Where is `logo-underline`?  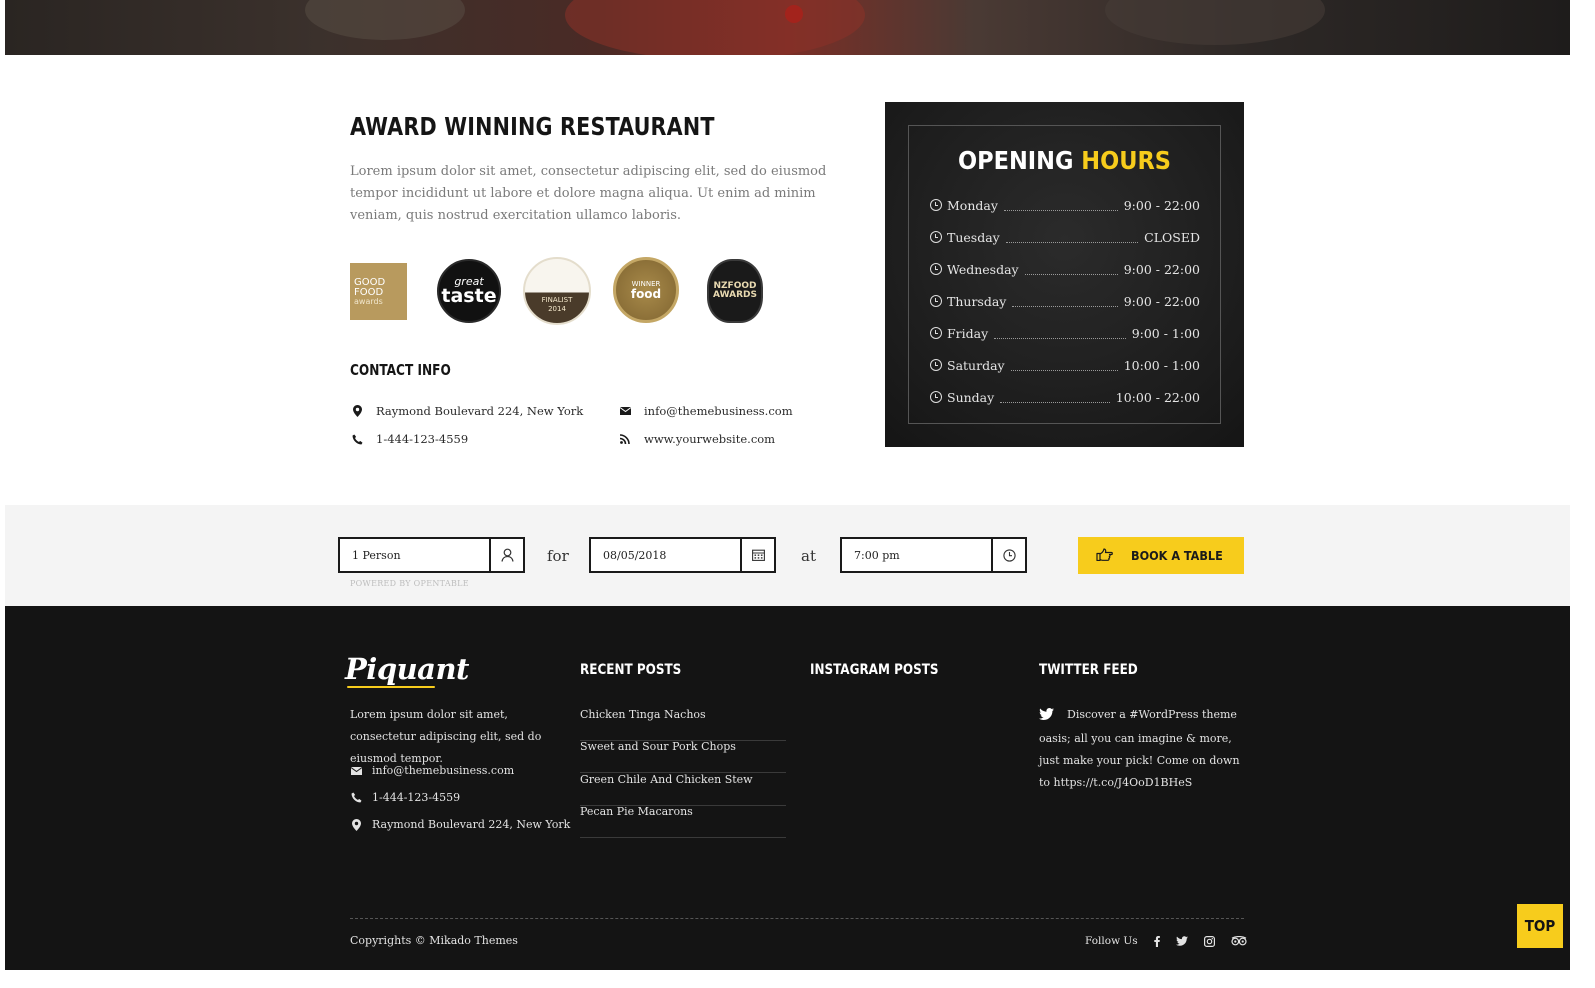
logo-underline is located at coordinates (391, 687).